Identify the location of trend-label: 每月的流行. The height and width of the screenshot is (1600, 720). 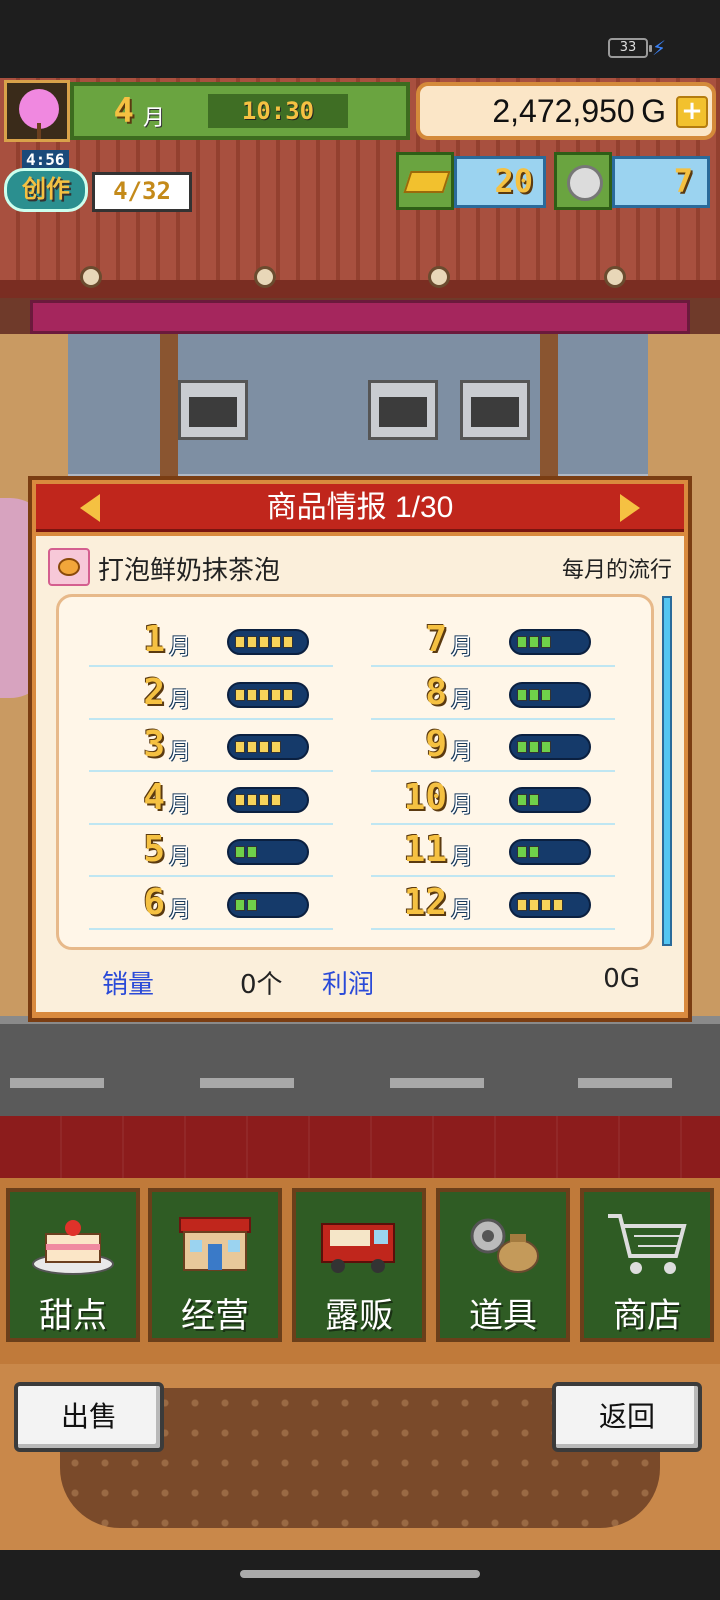
(616, 570).